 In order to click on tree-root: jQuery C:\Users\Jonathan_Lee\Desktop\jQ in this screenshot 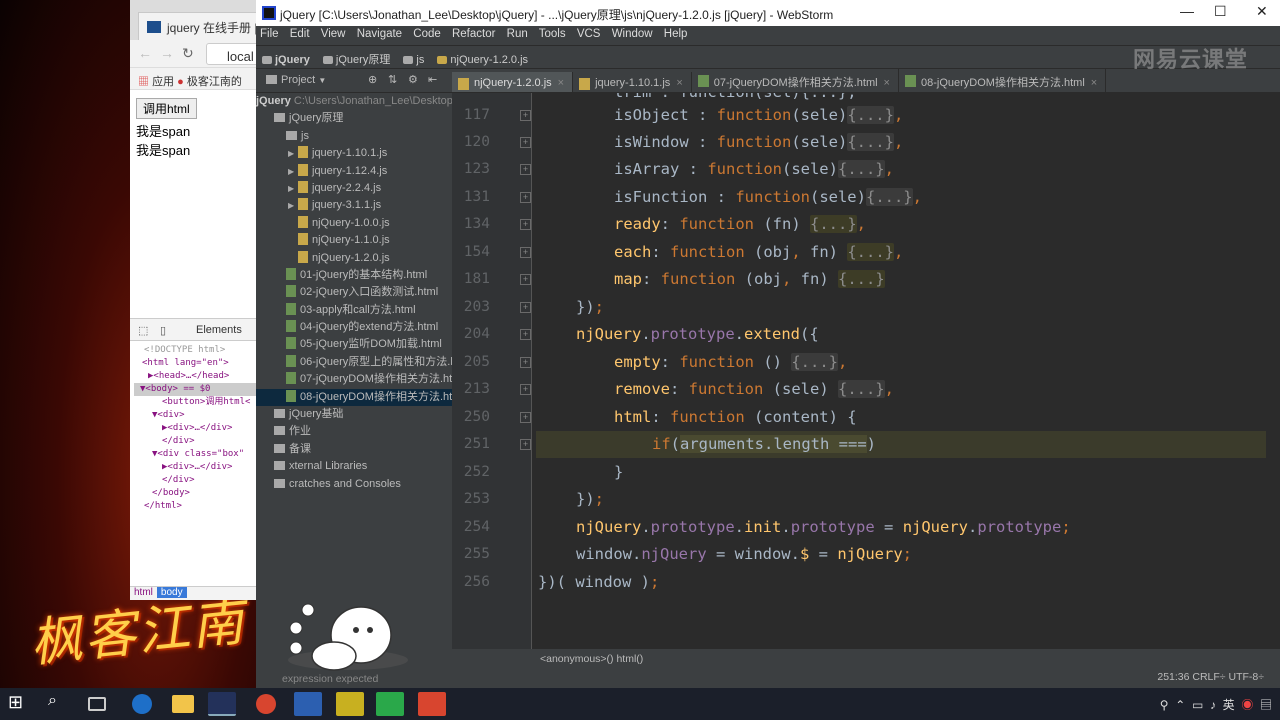, I will do `click(354, 101)`.